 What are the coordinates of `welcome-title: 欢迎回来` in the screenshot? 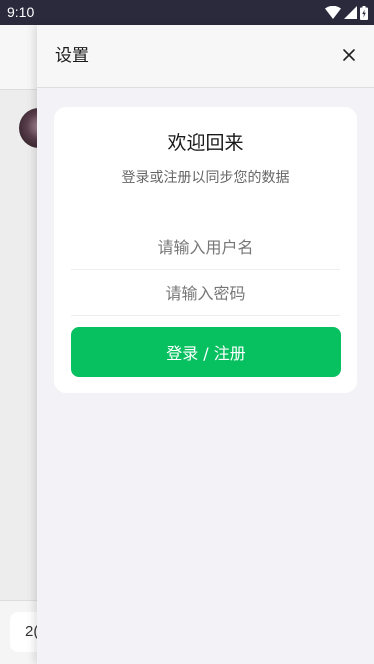 It's located at (205, 143).